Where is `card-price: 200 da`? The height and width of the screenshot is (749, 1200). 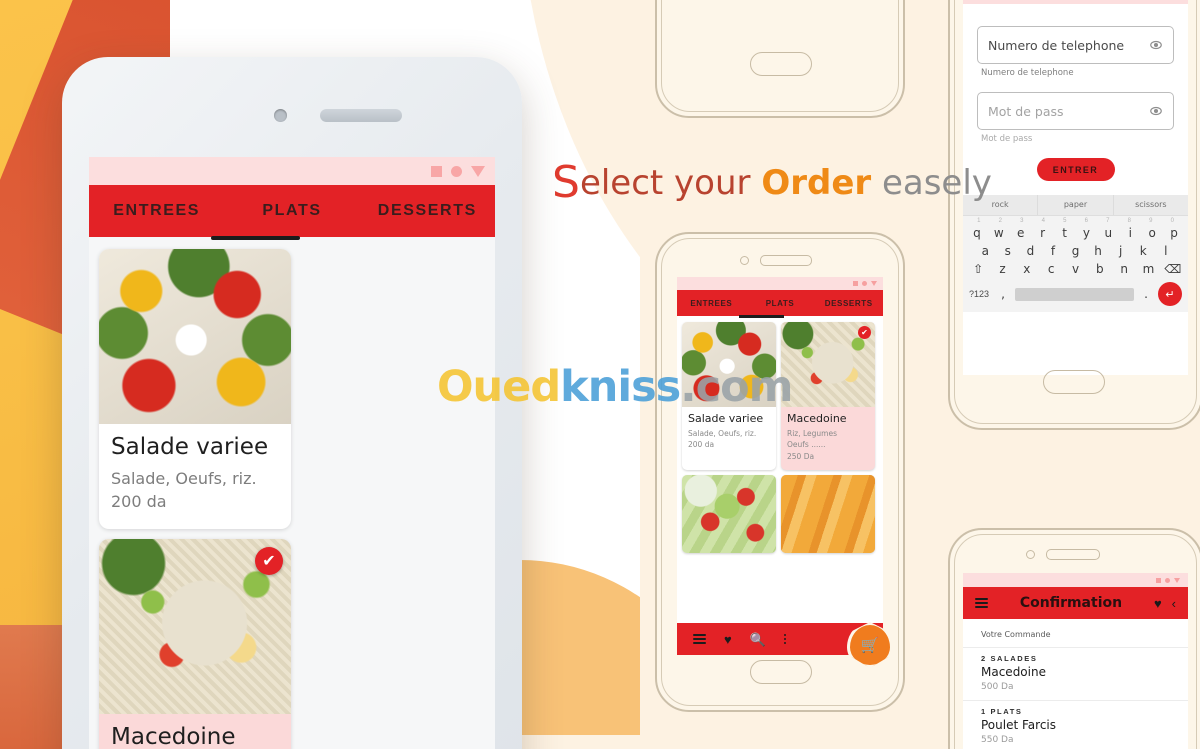
card-price: 200 da is located at coordinates (701, 445).